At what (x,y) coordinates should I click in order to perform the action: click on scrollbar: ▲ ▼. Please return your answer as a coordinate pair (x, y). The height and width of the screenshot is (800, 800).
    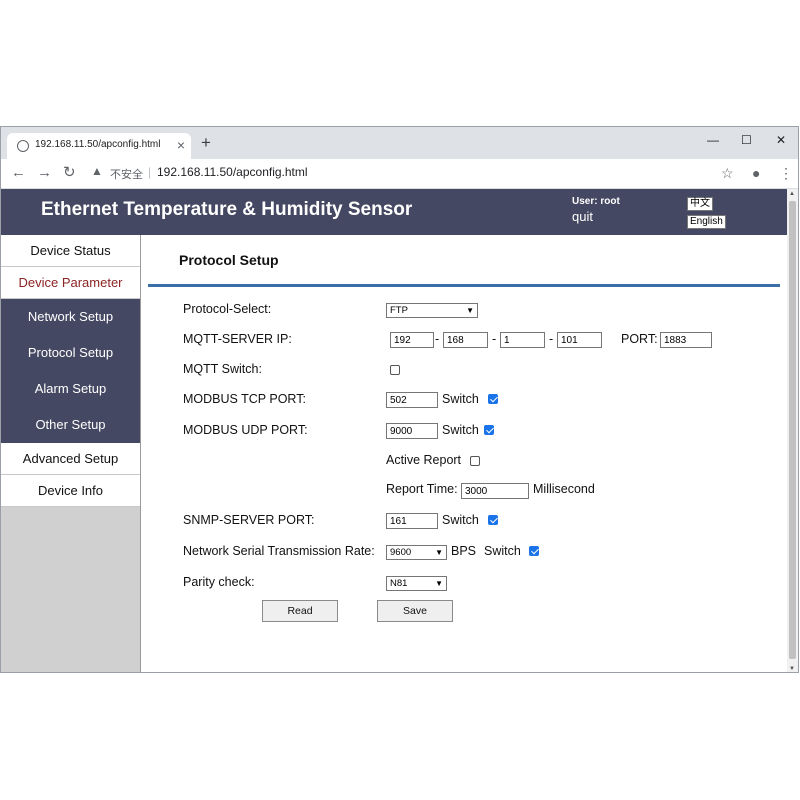
    Looking at the image, I should click on (792, 430).